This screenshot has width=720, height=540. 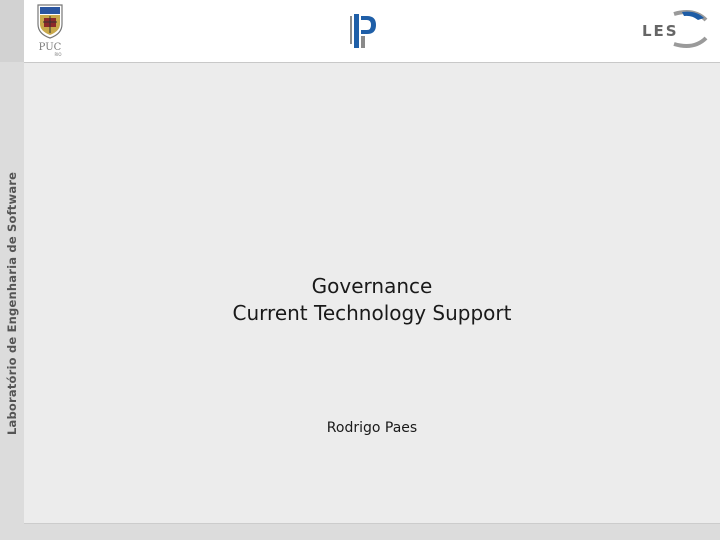 What do you see at coordinates (372, 531) in the screenshot?
I see `footer-strip` at bounding box center [372, 531].